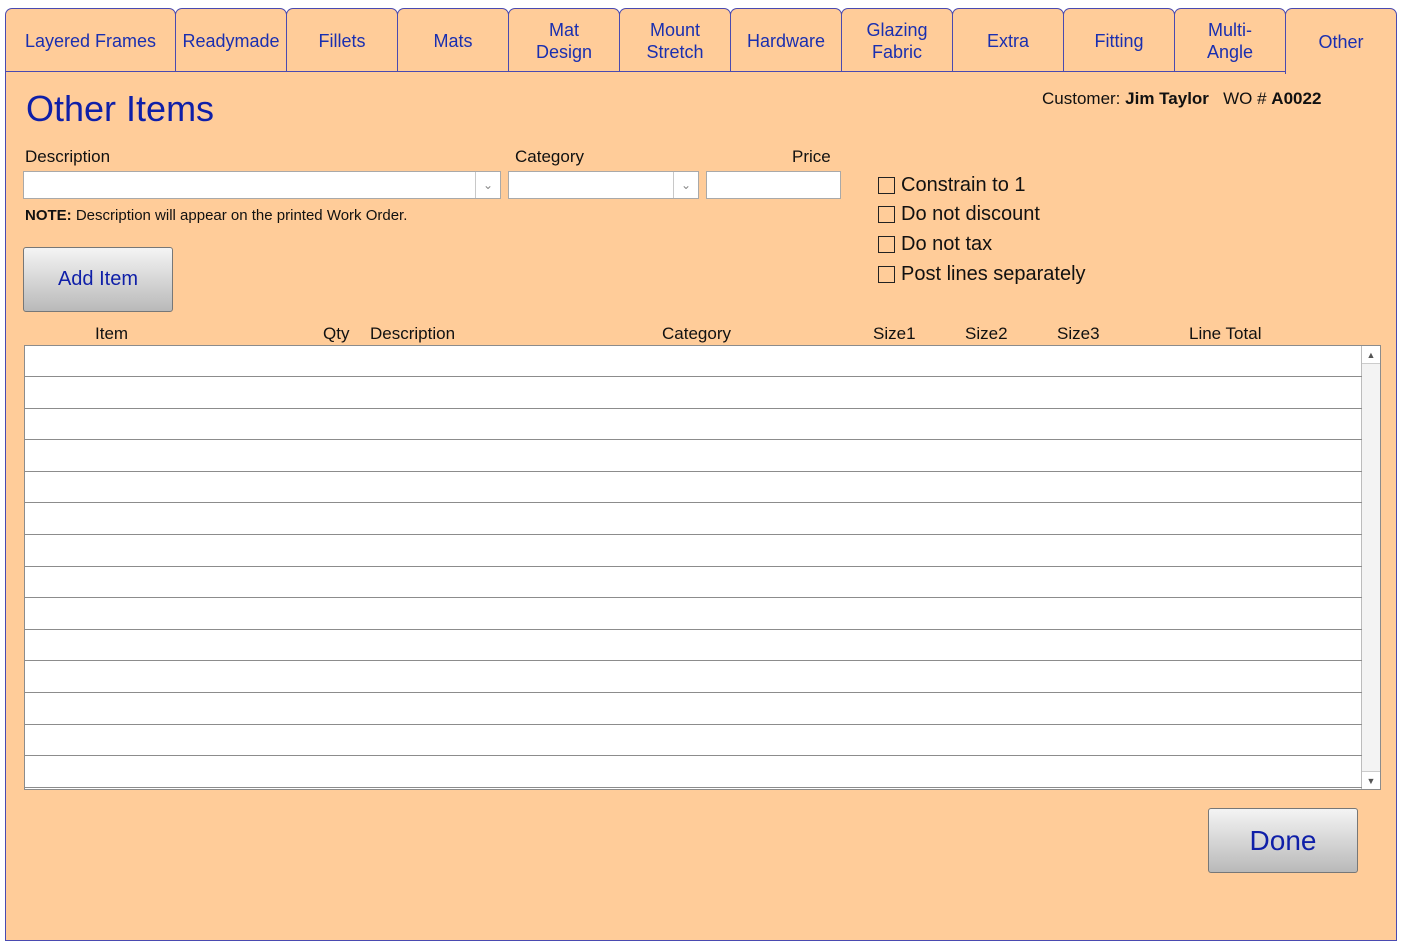 The width and height of the screenshot is (1404, 941). What do you see at coordinates (453, 40) in the screenshot?
I see `tab-mats: Mats` at bounding box center [453, 40].